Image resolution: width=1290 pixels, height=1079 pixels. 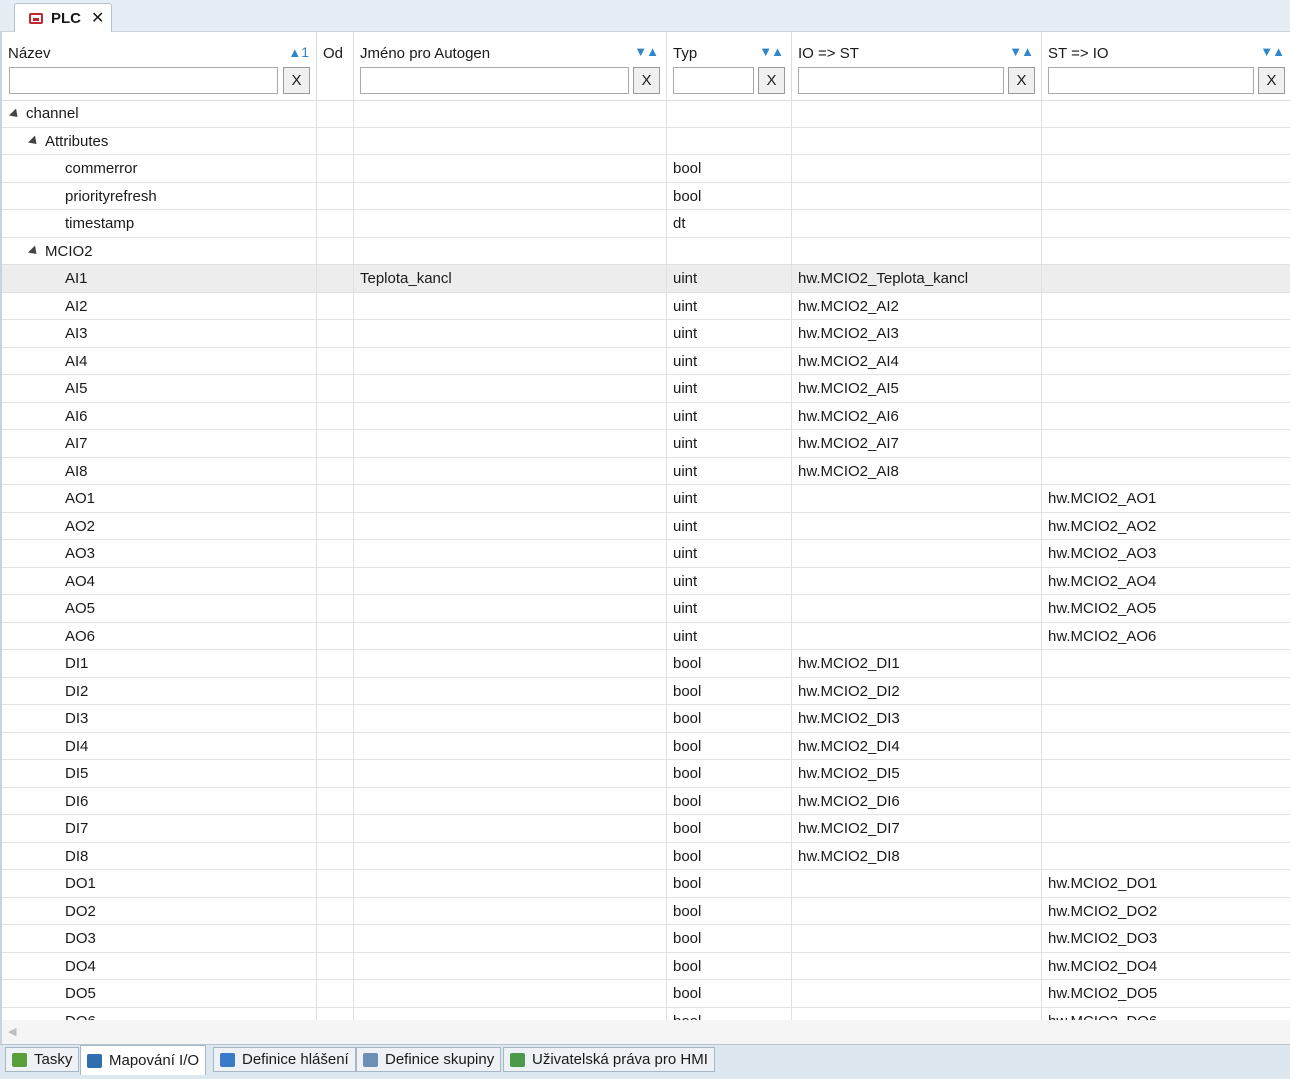 I want to click on table-row: DI7 bool hw.MCIO2_DI7, so click(x=646, y=829).